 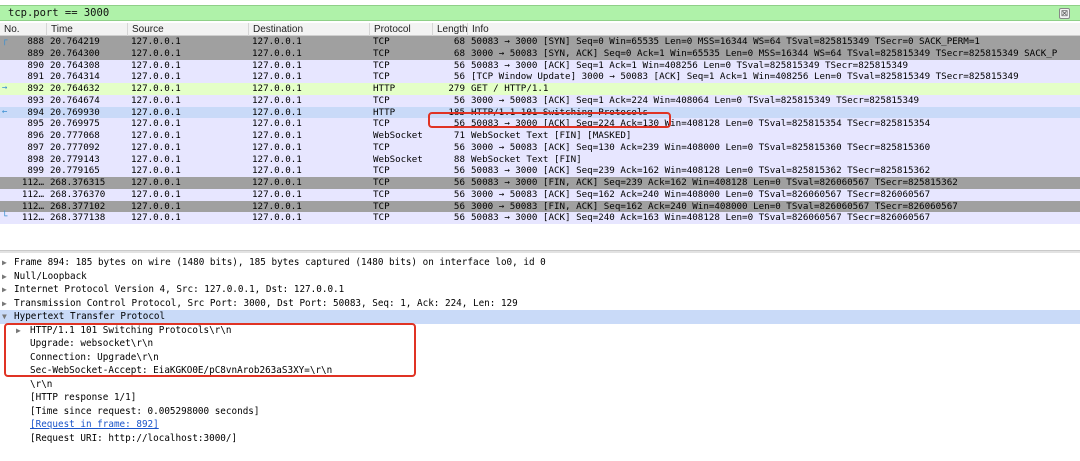 What do you see at coordinates (549, 120) in the screenshot?
I see `highlight-box-packet` at bounding box center [549, 120].